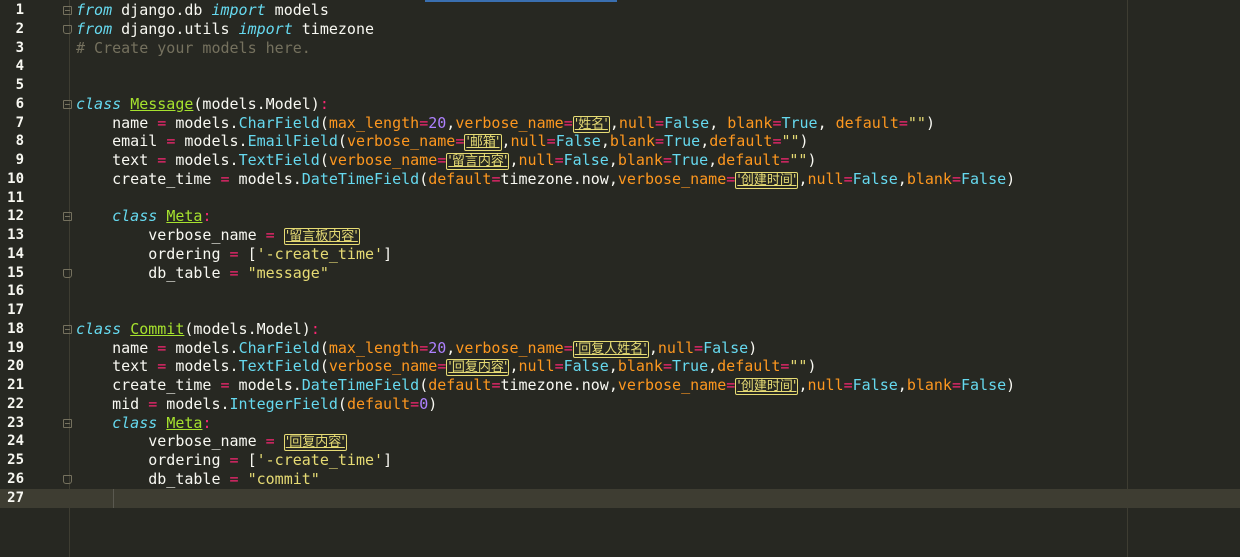  I want to click on code-token: # Create your models here., so click(193, 47).